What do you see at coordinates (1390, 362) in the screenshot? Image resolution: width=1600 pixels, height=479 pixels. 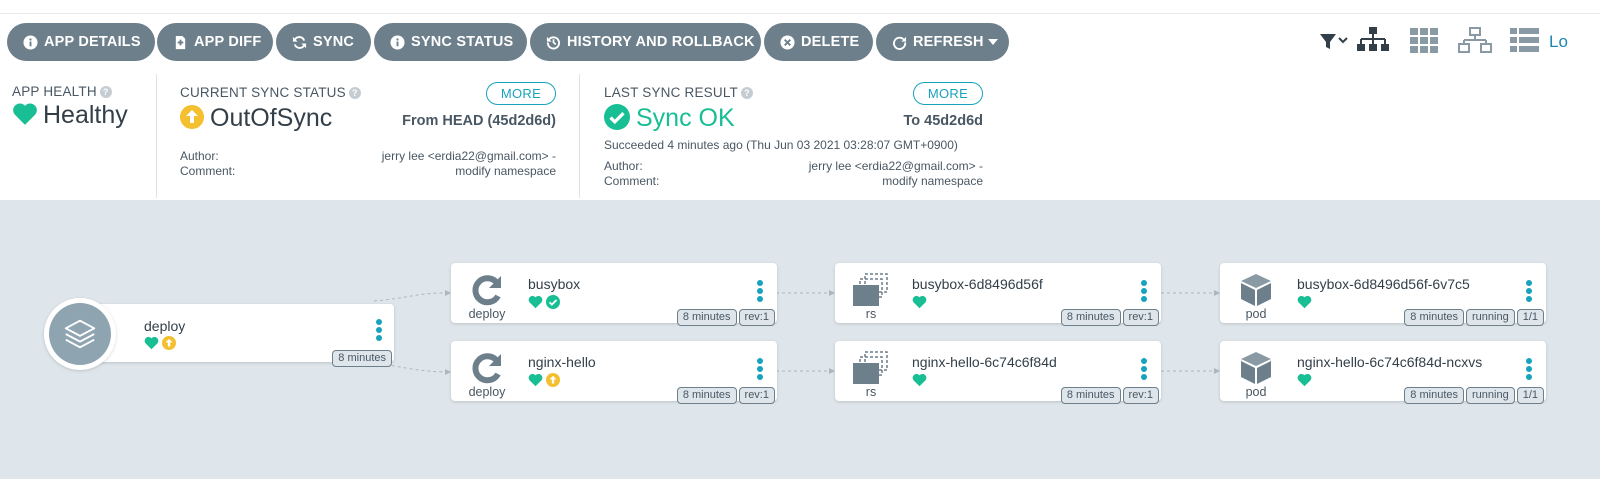 I see `resource-name: nginx-hello-6c74c6f84d-ncxvs` at bounding box center [1390, 362].